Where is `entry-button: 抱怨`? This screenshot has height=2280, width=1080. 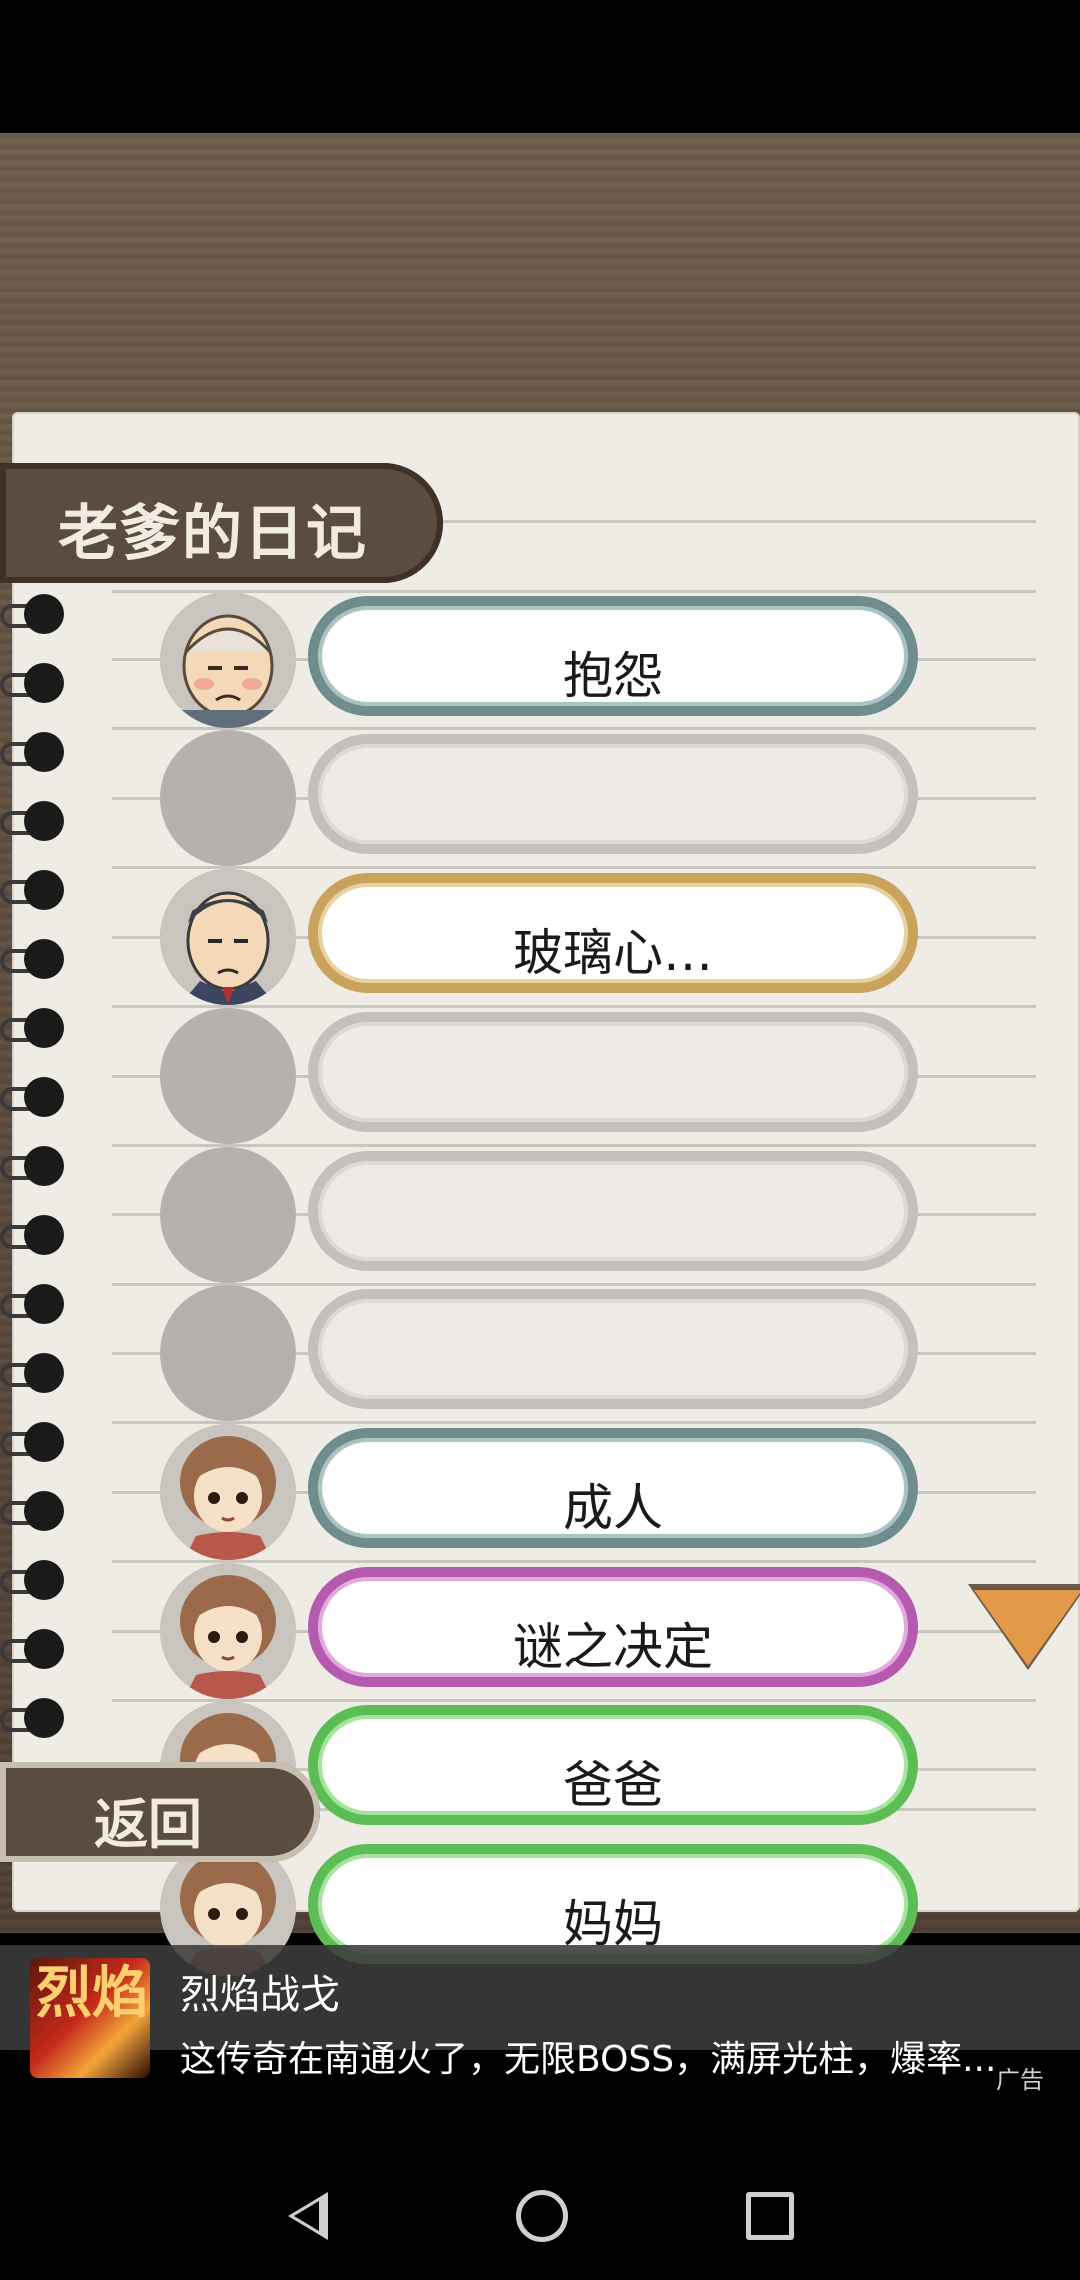
entry-button: 抱怨 is located at coordinates (613, 656).